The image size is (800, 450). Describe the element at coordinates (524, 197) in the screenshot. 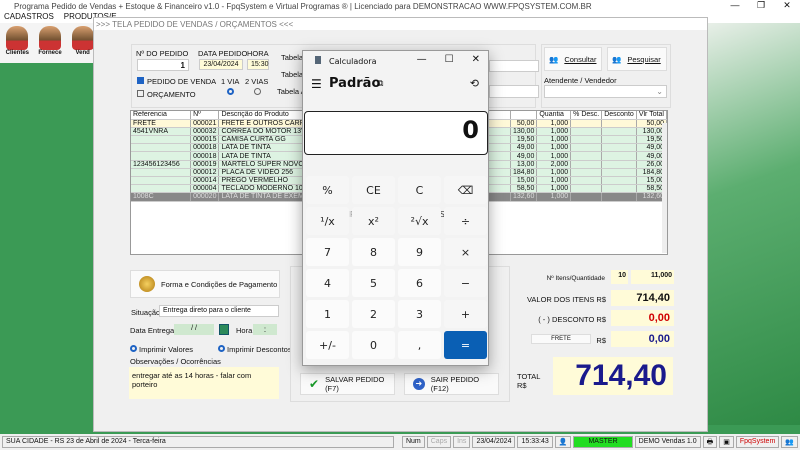

I see `table-cell: 132,60` at that location.